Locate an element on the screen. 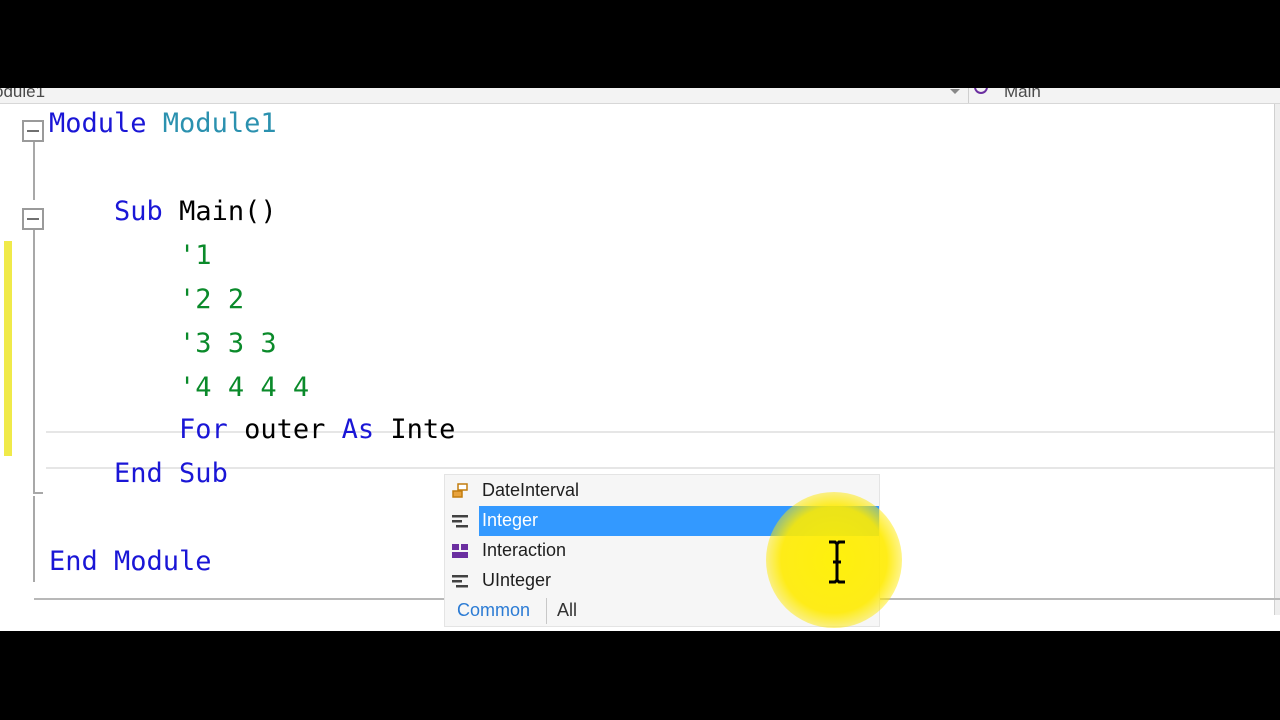 This screenshot has height=720, width=1280. enum-icon is located at coordinates (460, 491).